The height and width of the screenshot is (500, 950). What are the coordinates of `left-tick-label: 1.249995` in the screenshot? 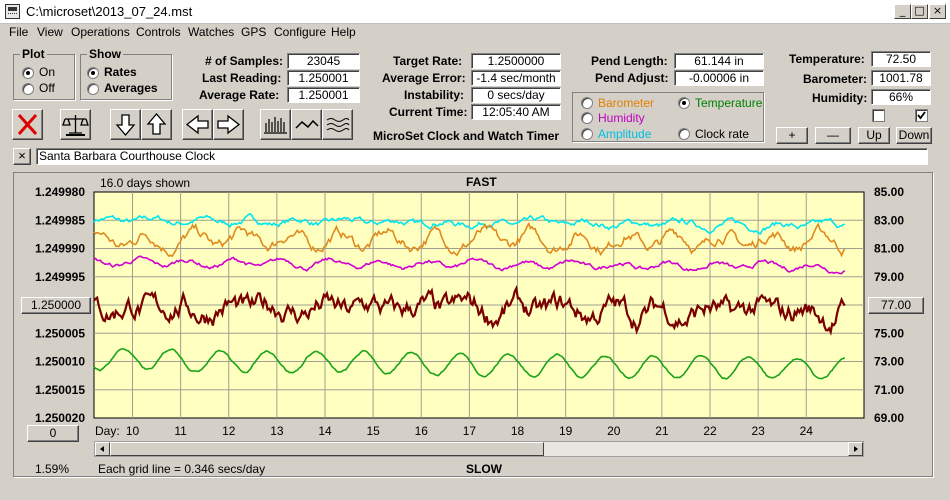 It's located at (60, 277).